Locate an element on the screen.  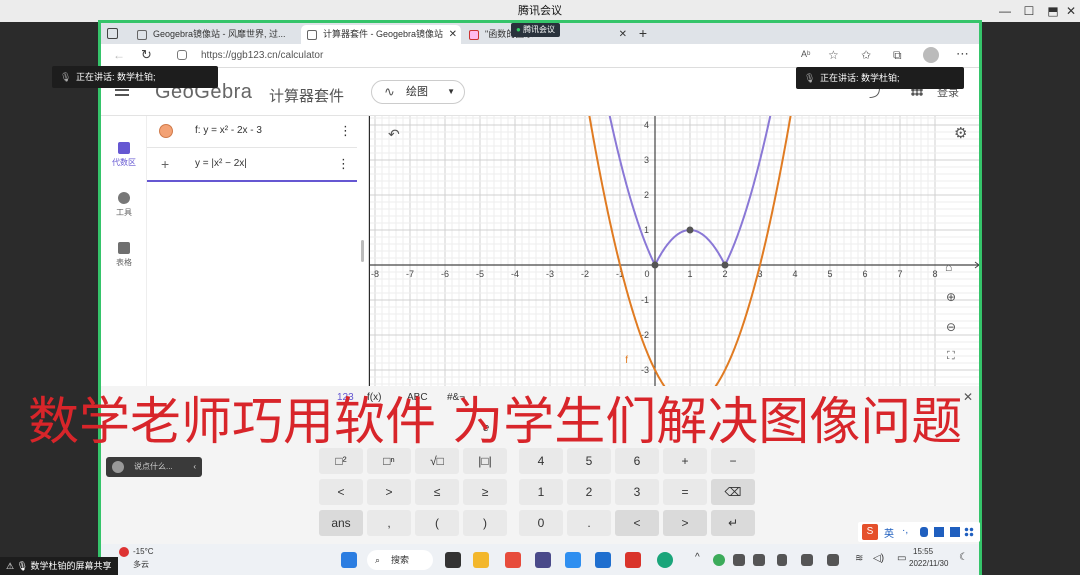
algebra-input: y = |x² − 2x| is located at coordinates (221, 163).